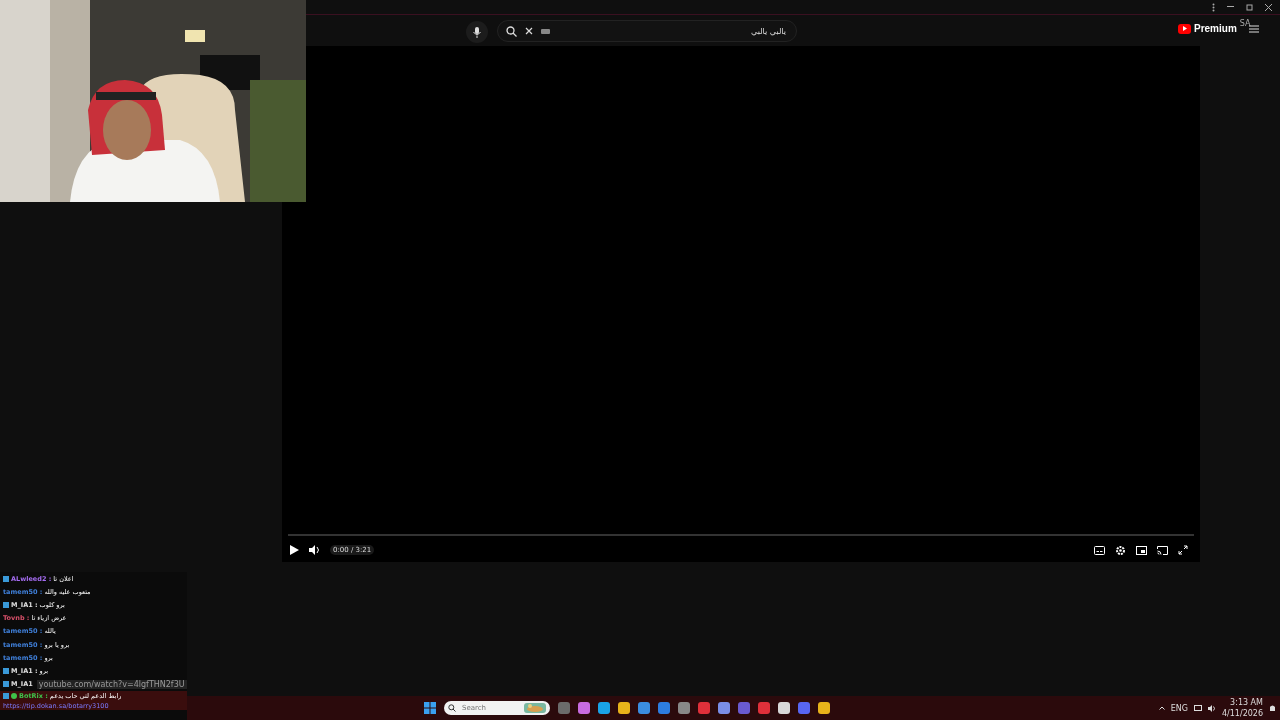 This screenshot has width=1280, height=720. Describe the element at coordinates (1099, 550) in the screenshot. I see `subtitles-icon` at that location.